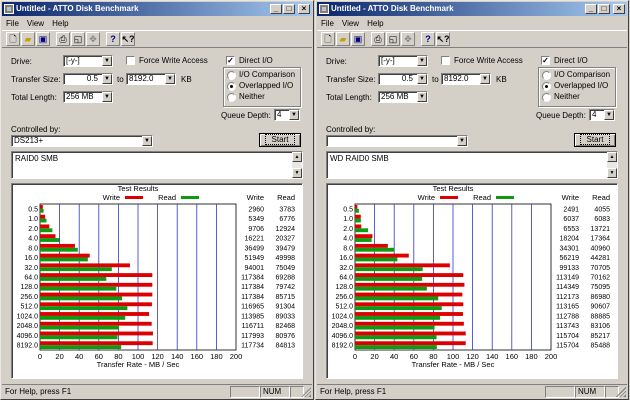  What do you see at coordinates (581, 85) in the screenshot?
I see `overlapped-io-label: Overlapped I/O` at bounding box center [581, 85].